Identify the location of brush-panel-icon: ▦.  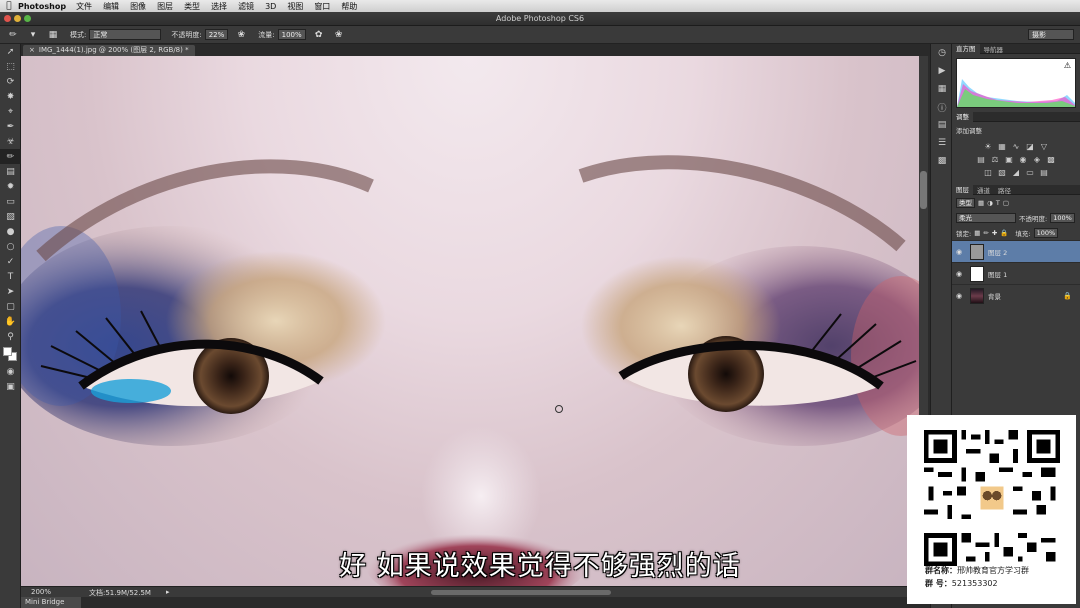
(53, 35).